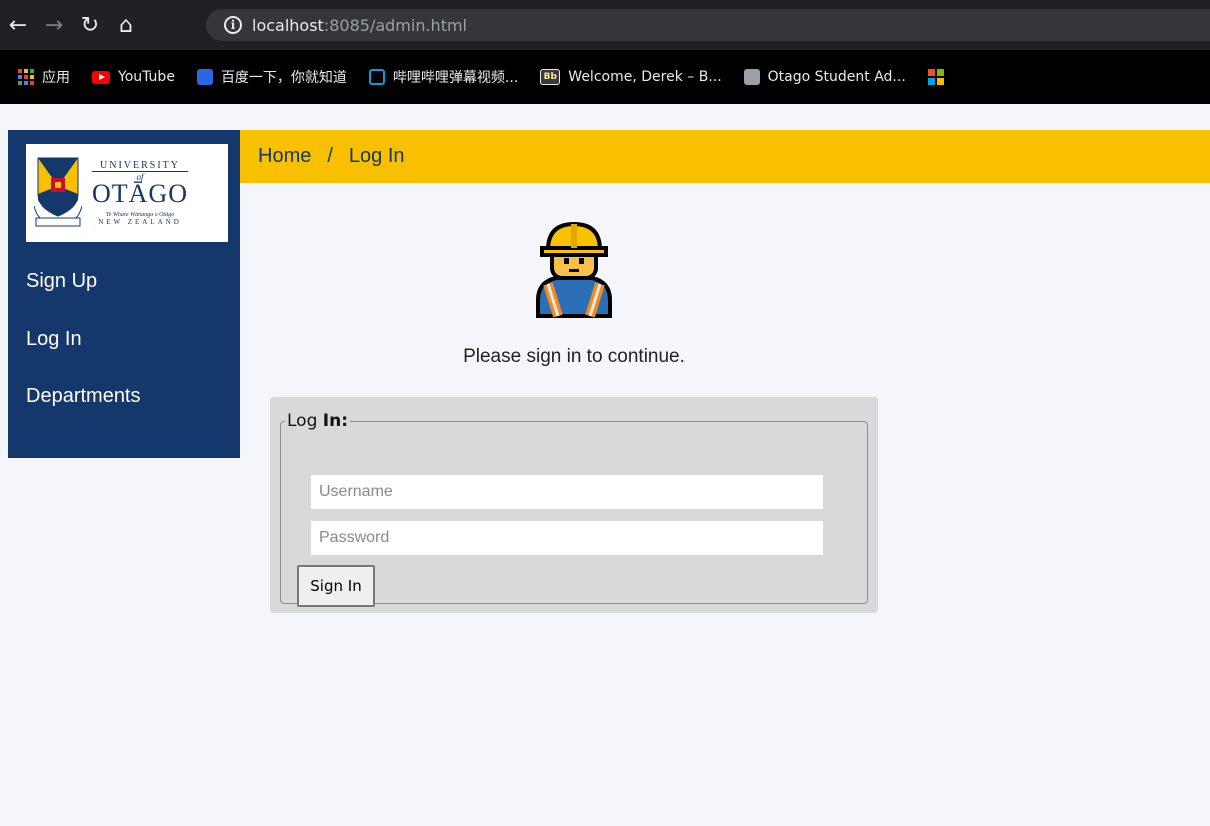 Image resolution: width=1210 pixels, height=826 pixels. What do you see at coordinates (58, 192) in the screenshot?
I see `university-crest-icon` at bounding box center [58, 192].